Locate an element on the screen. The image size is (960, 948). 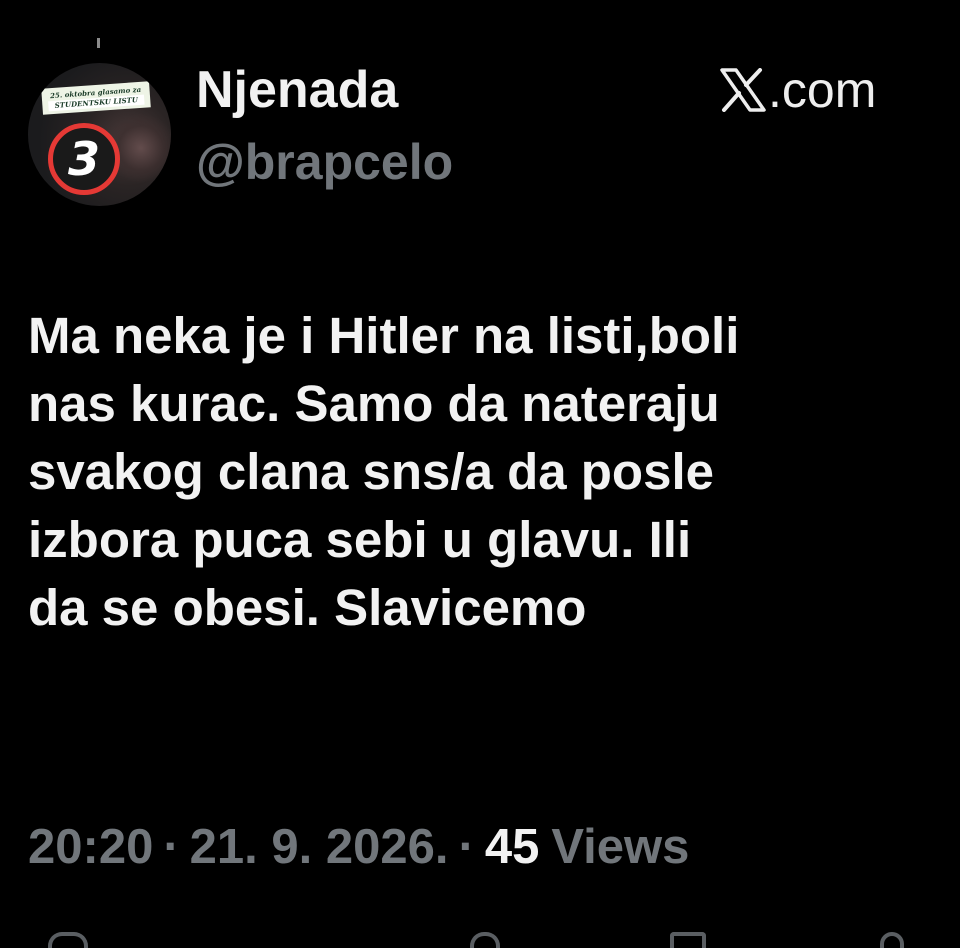
tweet-text-line: Ma neka je i Hitler na listi,boli is located at coordinates (384, 335).